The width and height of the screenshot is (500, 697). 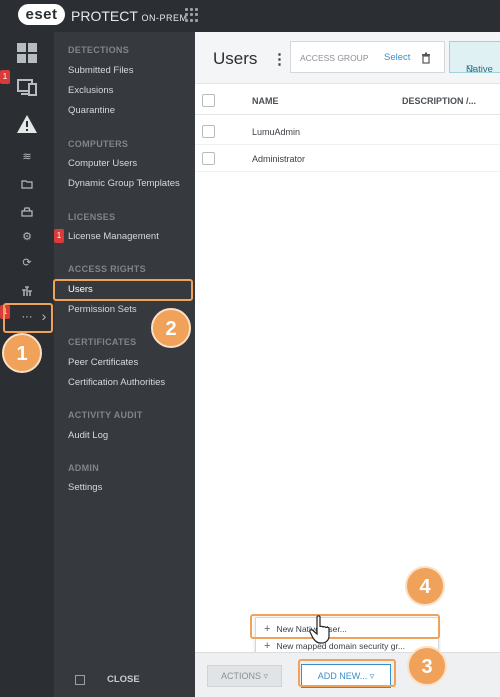 What do you see at coordinates (123, 290) in the screenshot?
I see `users-highlight` at bounding box center [123, 290].